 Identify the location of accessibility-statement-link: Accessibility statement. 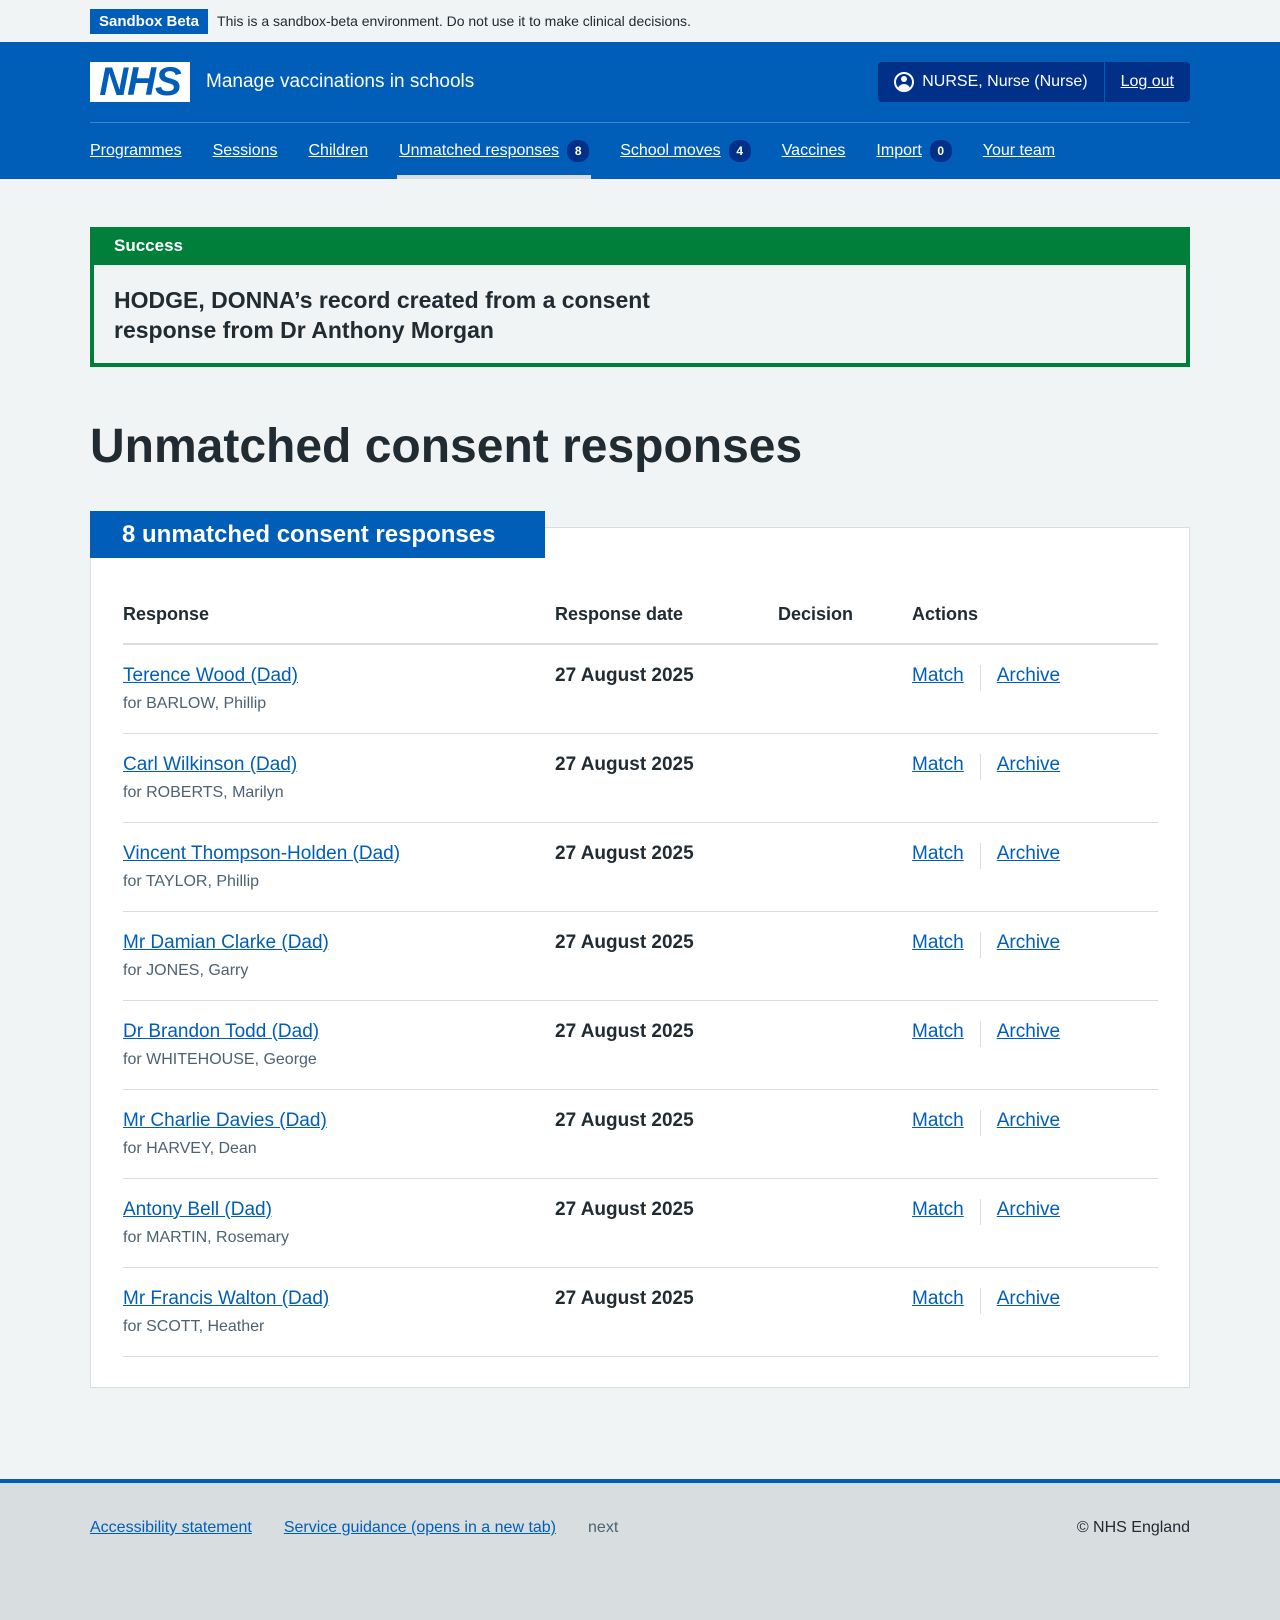
(171, 1528).